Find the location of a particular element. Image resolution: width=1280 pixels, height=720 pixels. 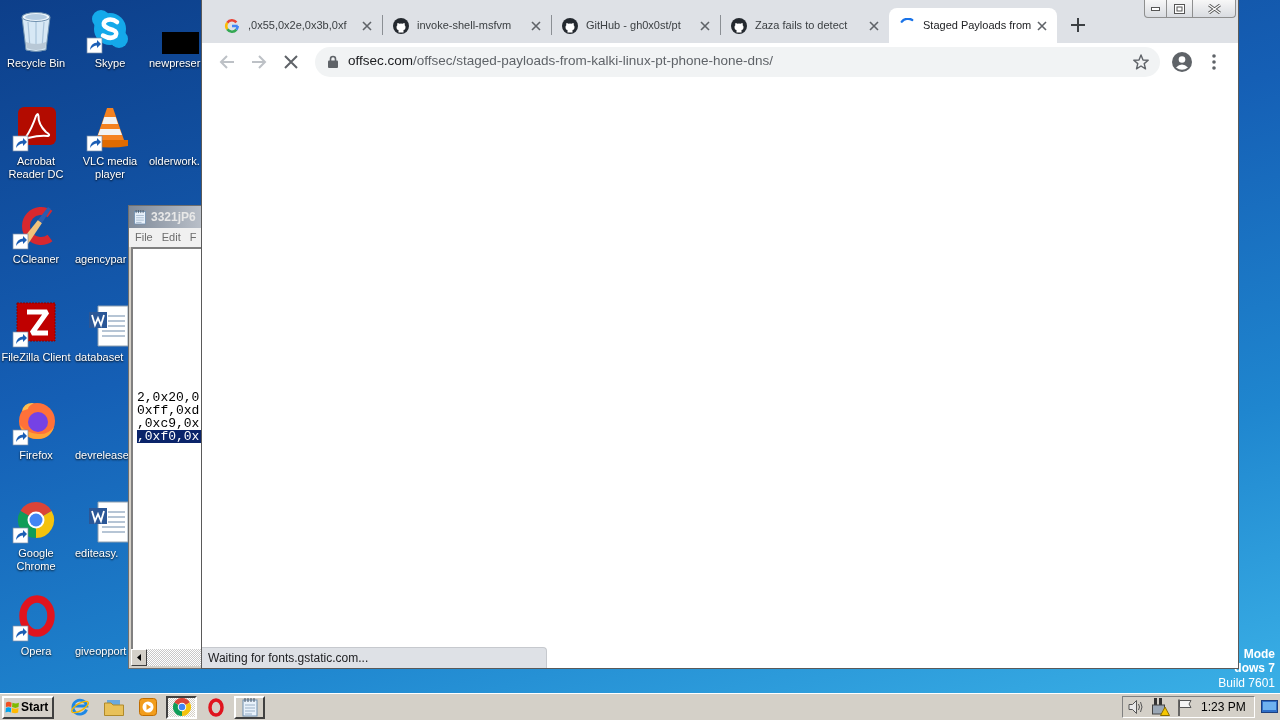

close-button is located at coordinates (1214, 9).